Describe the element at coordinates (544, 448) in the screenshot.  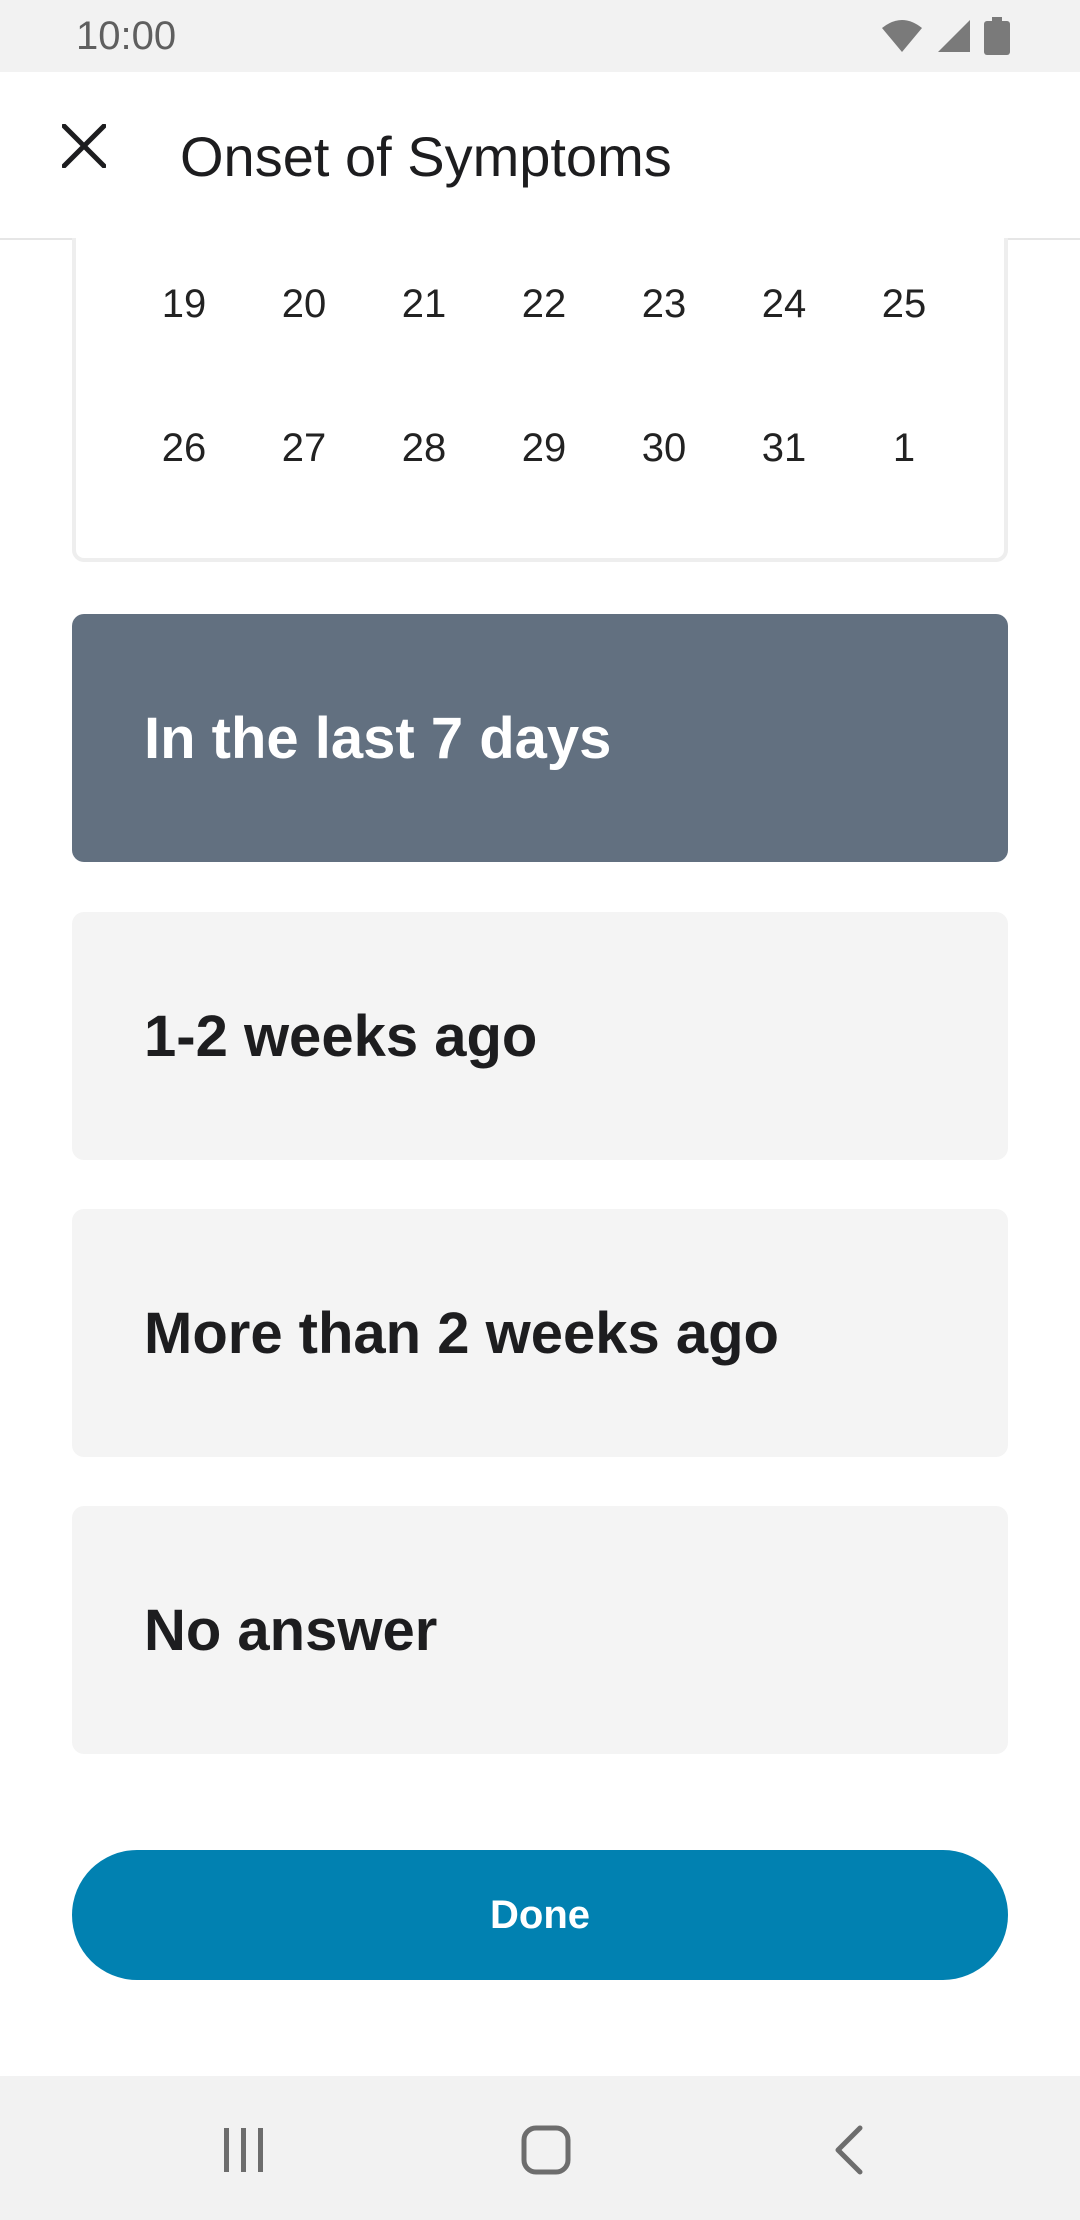
I see `calendar-day: 29` at that location.